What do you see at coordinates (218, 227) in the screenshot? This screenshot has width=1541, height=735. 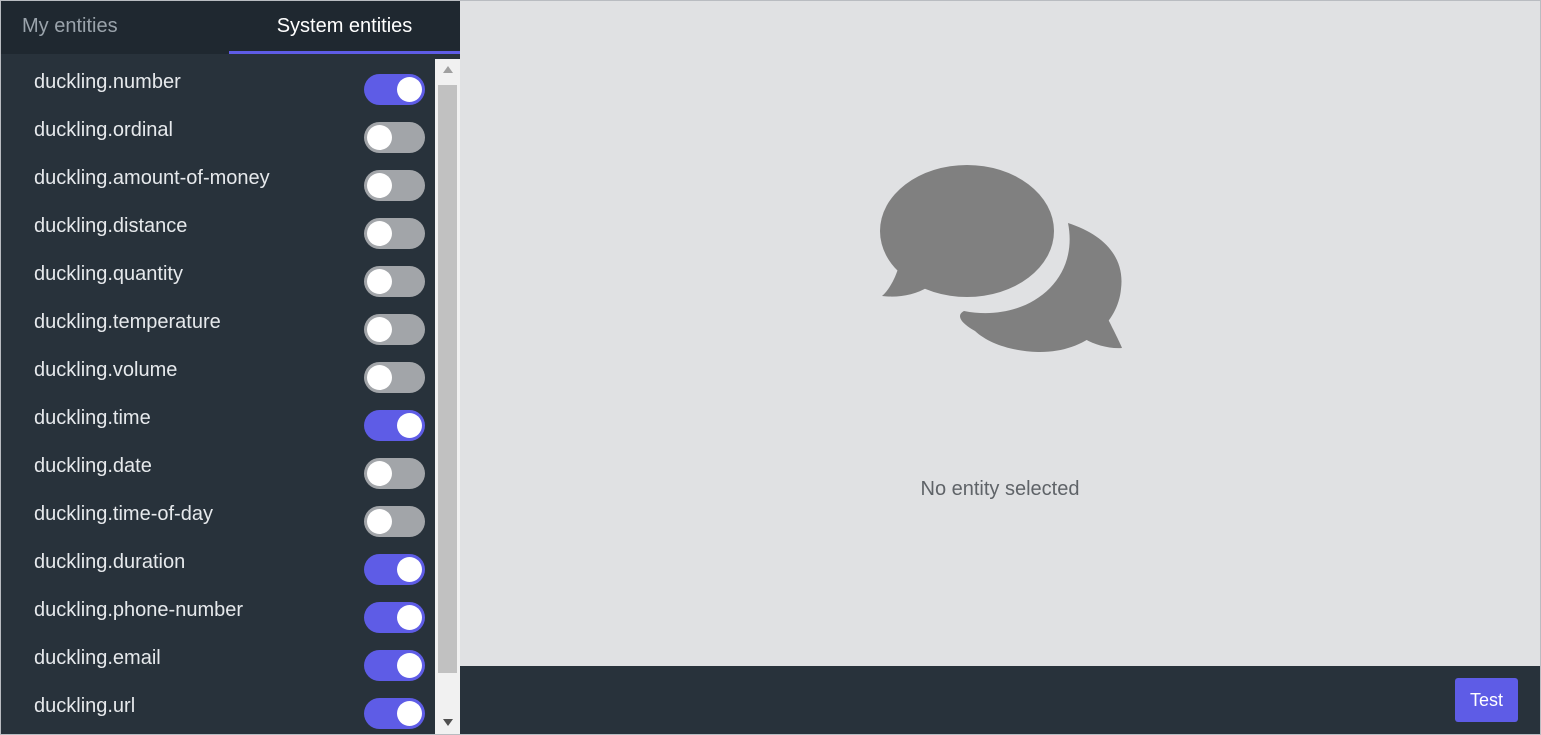 I see `entity-row: duckling.distance` at bounding box center [218, 227].